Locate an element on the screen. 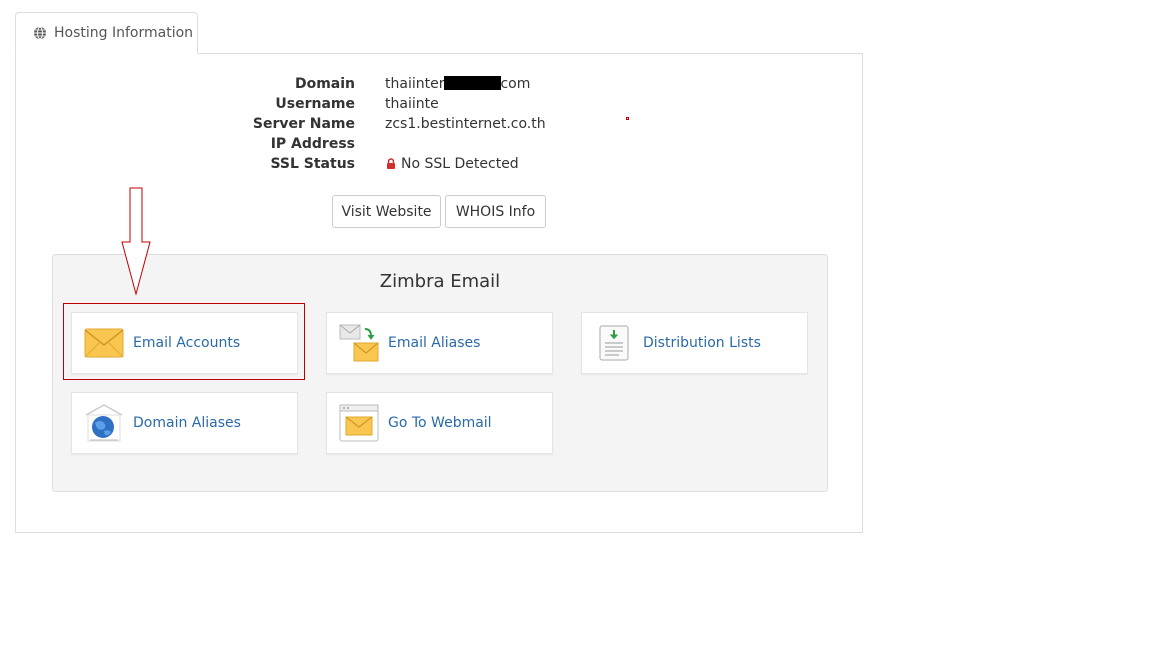 This screenshot has width=1152, height=648. whois-info-button: WHOIS Info is located at coordinates (495, 211).